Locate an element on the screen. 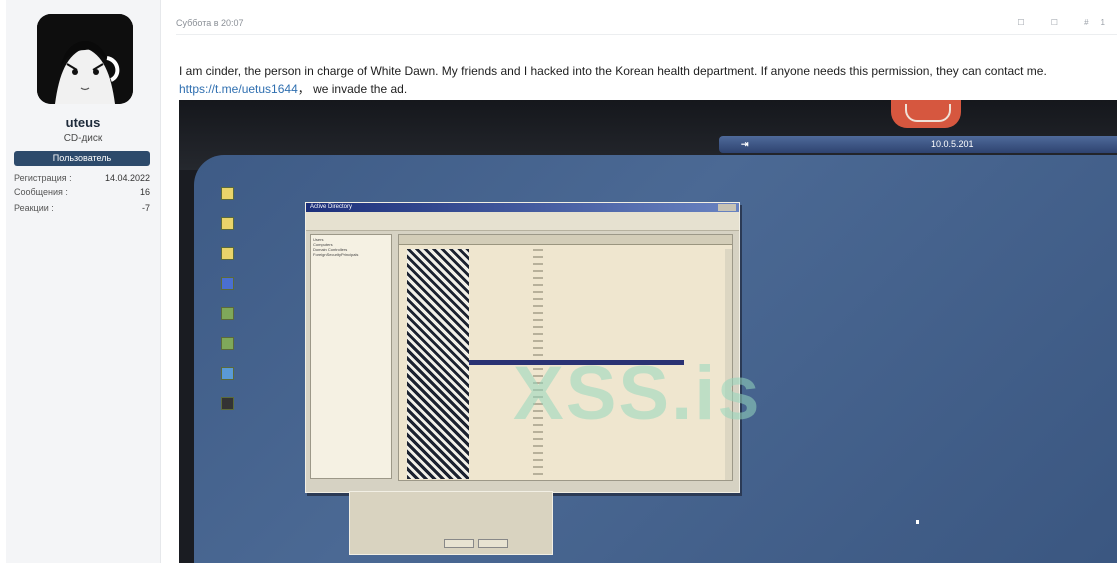 The height and width of the screenshot is (563, 1117). shortcut-icon is located at coordinates (227, 403).